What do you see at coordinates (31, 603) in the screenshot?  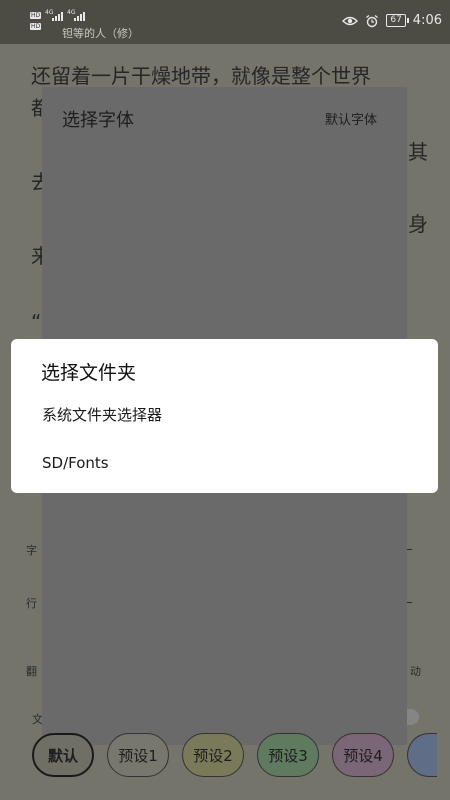 I see `line-spacing-label: 行` at bounding box center [31, 603].